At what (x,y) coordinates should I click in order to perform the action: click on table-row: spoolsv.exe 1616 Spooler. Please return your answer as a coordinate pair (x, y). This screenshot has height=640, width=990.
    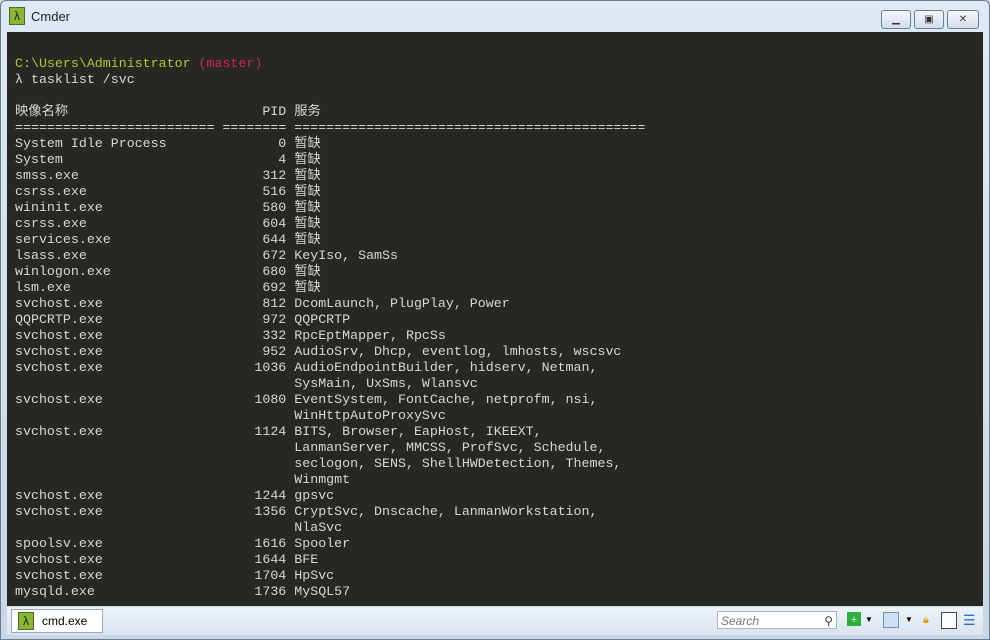
    Looking at the image, I should click on (330, 544).